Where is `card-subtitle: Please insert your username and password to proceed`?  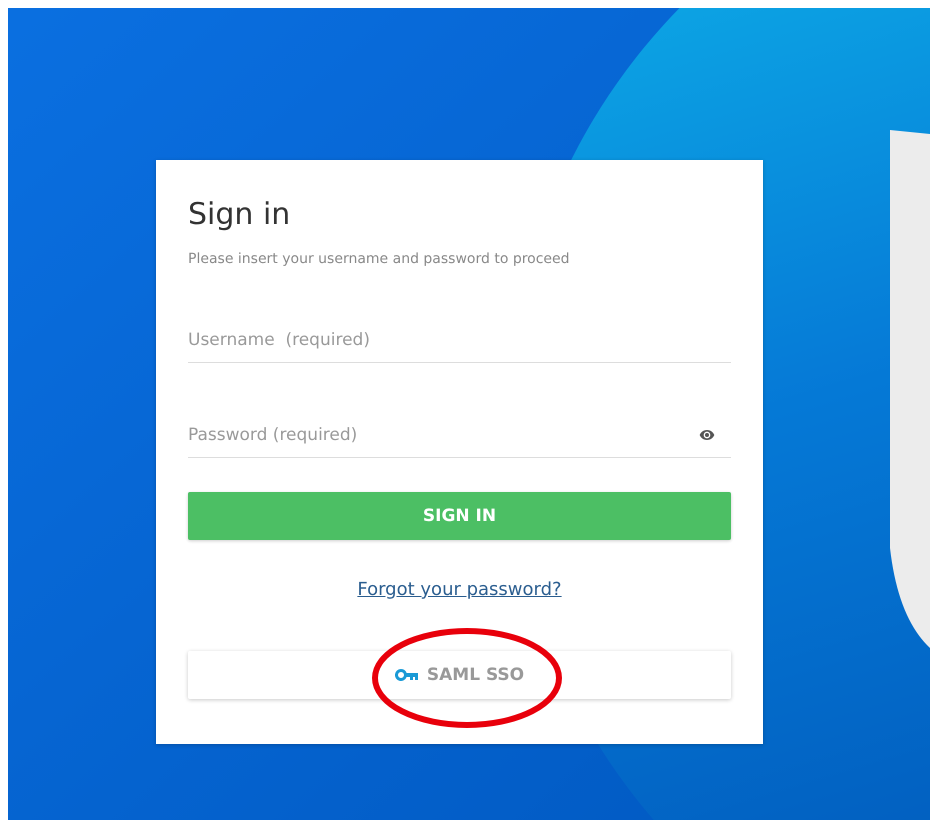
card-subtitle: Please insert your username and password to proceed is located at coordinates (379, 259).